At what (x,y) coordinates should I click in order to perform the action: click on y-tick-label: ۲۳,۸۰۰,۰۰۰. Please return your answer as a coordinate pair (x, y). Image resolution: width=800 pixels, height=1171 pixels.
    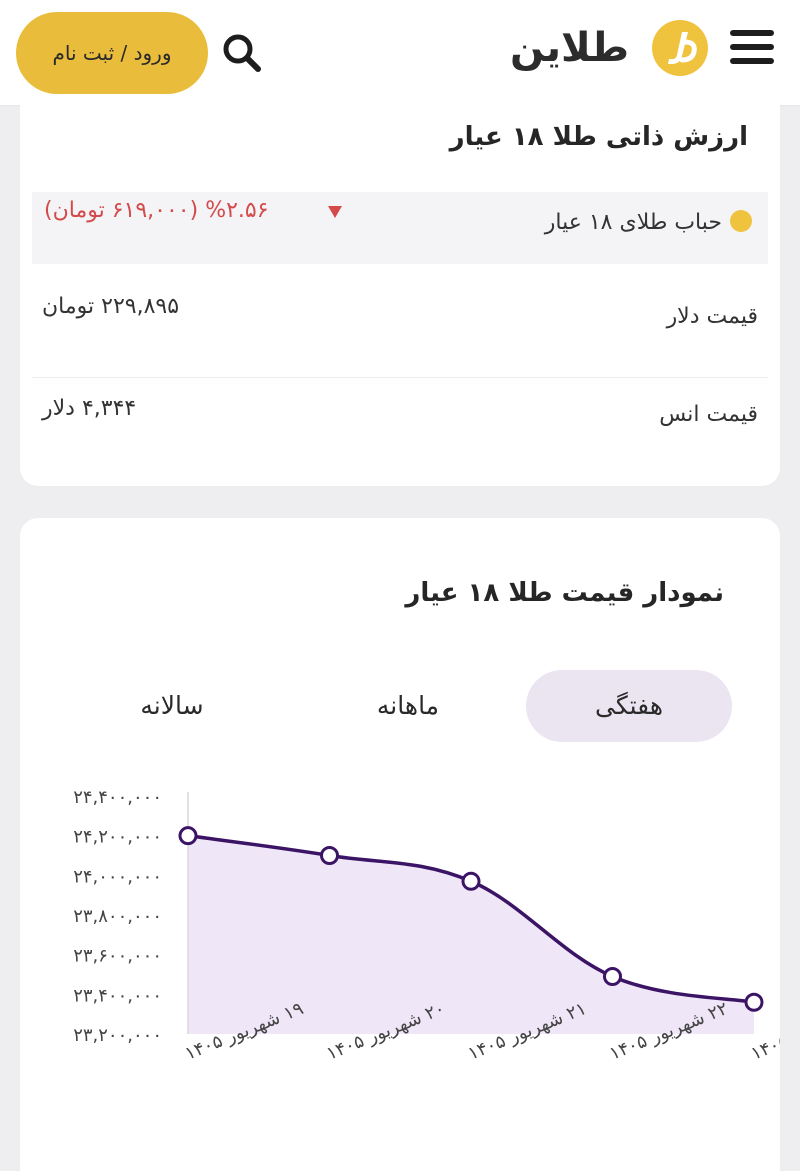
    Looking at the image, I should click on (117, 916).